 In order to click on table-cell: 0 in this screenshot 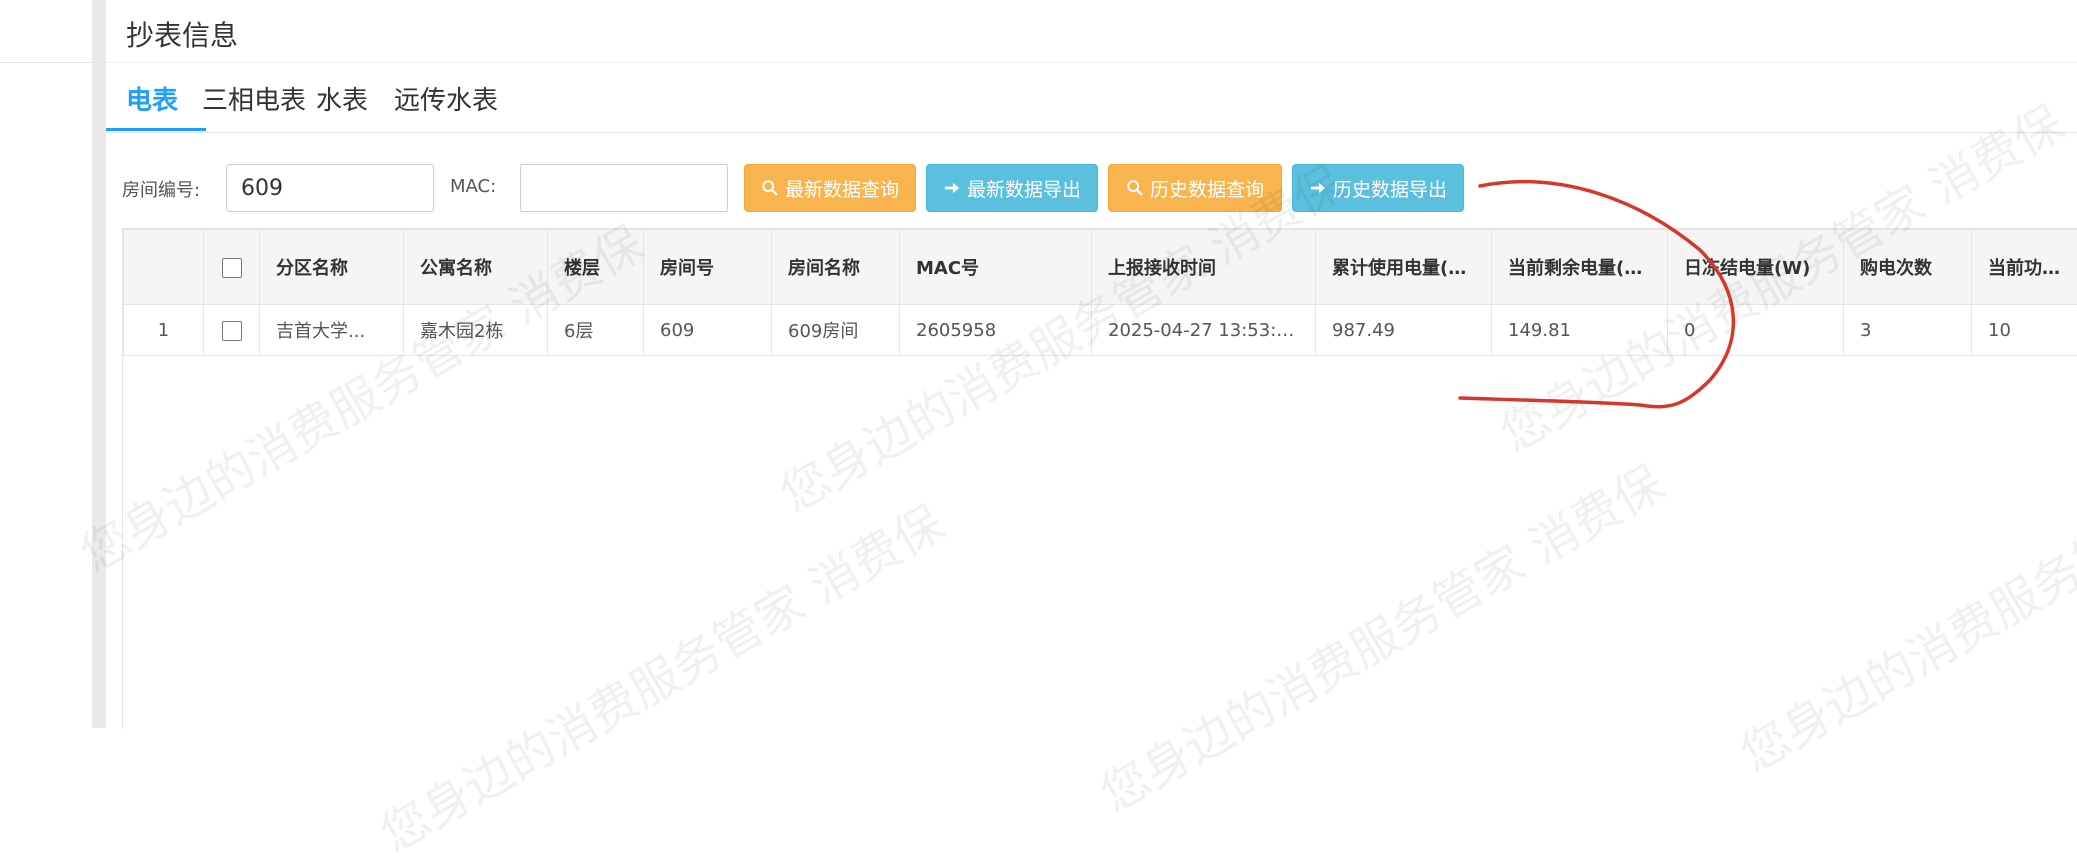, I will do `click(1756, 330)`.